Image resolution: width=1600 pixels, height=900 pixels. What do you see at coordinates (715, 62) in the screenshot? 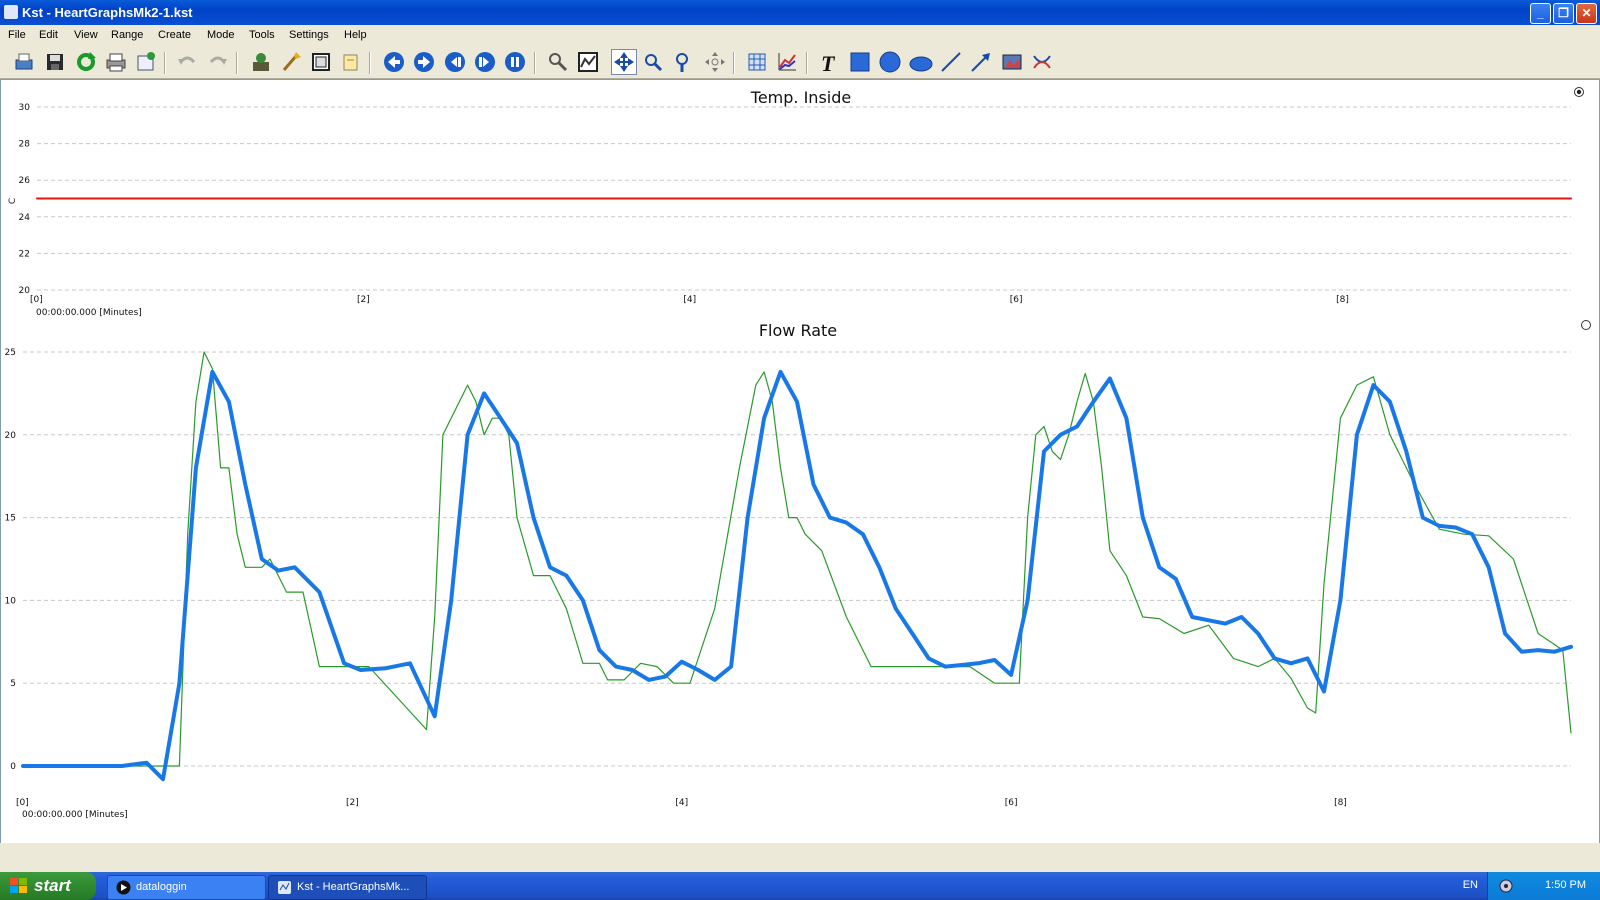
I see `pan-icon` at bounding box center [715, 62].